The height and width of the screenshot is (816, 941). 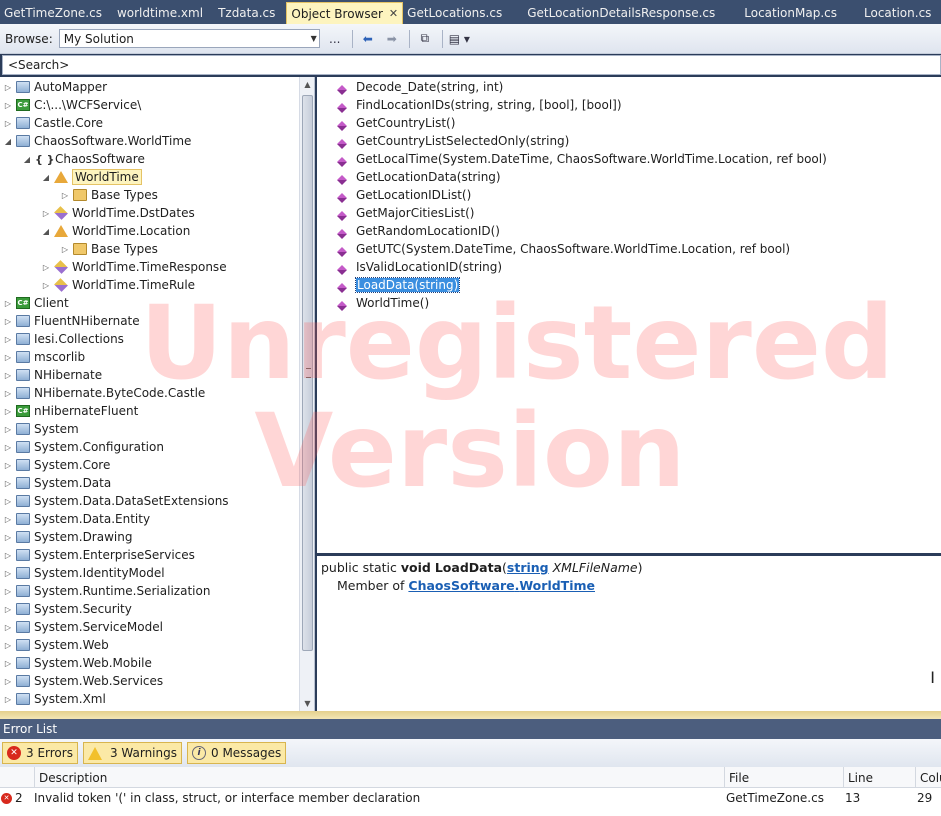 I want to click on tree-item: ▷ FluentNHibernate, so click(x=71, y=321).